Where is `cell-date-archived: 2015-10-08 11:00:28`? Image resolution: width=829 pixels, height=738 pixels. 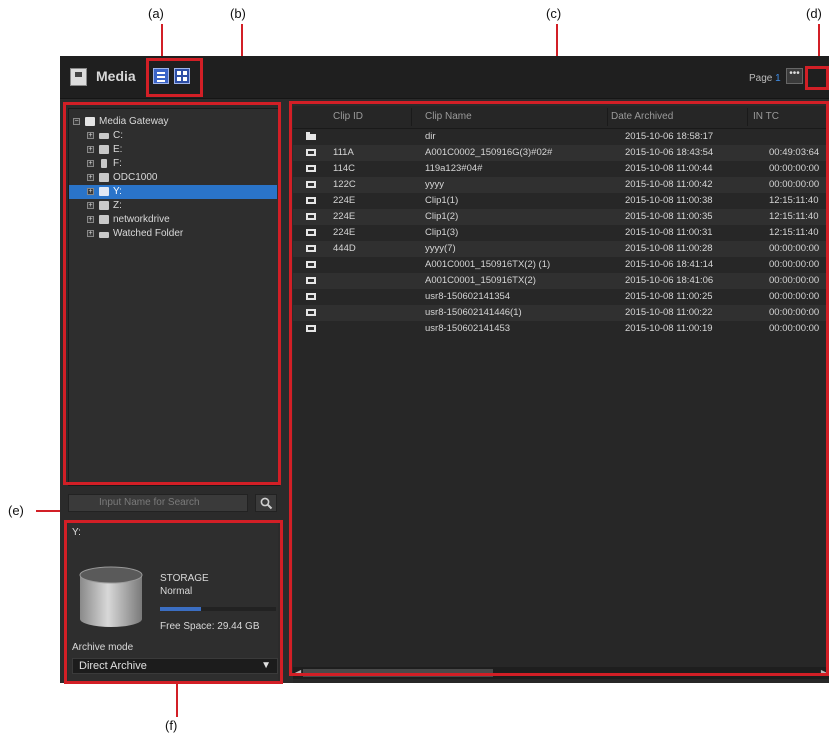 cell-date-archived: 2015-10-08 11:00:28 is located at coordinates (669, 248).